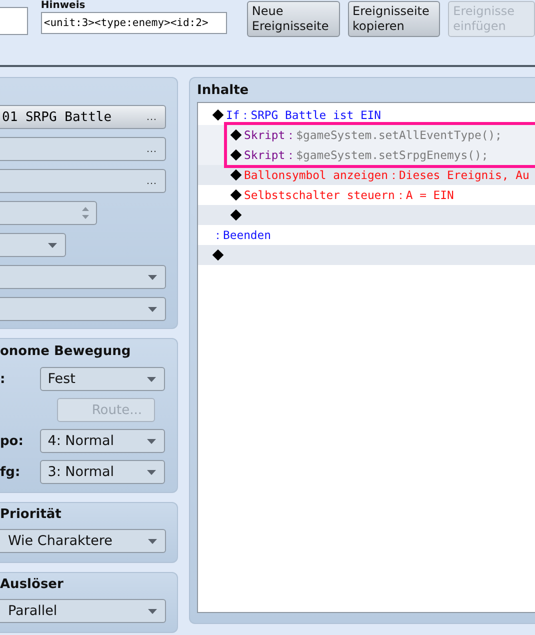  What do you see at coordinates (32, 585) in the screenshot?
I see `group-title: Auslöser` at bounding box center [32, 585].